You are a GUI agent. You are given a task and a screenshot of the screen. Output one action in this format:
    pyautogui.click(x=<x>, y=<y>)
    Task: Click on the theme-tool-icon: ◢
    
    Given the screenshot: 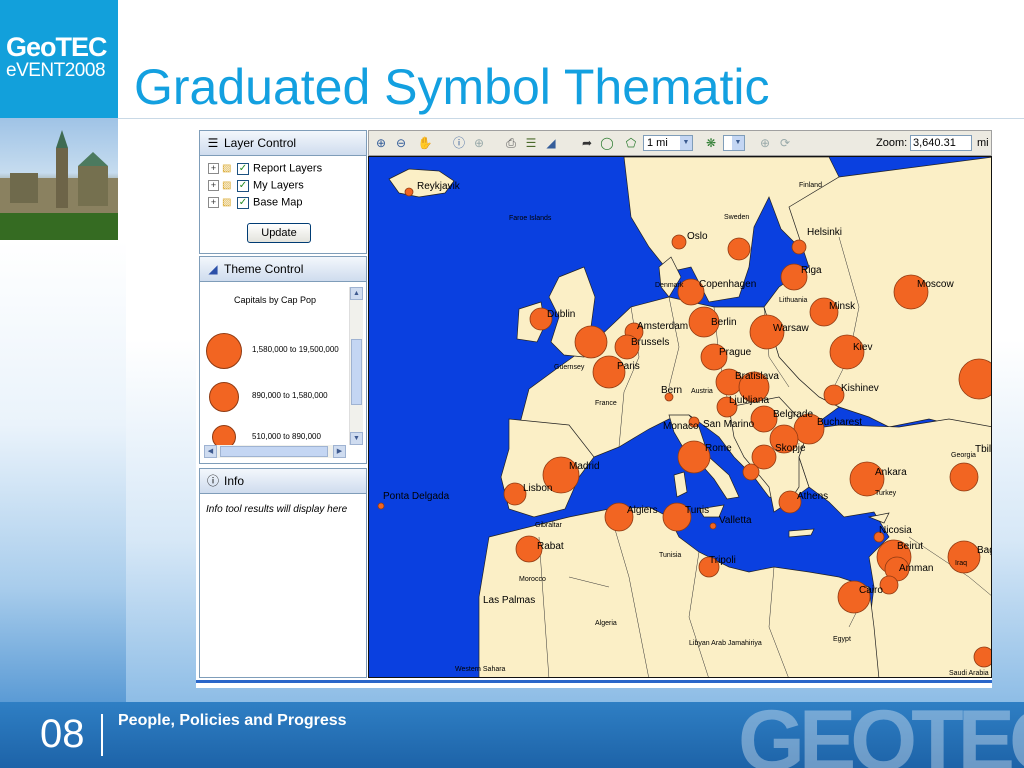 What is the action you would take?
    pyautogui.click(x=551, y=143)
    